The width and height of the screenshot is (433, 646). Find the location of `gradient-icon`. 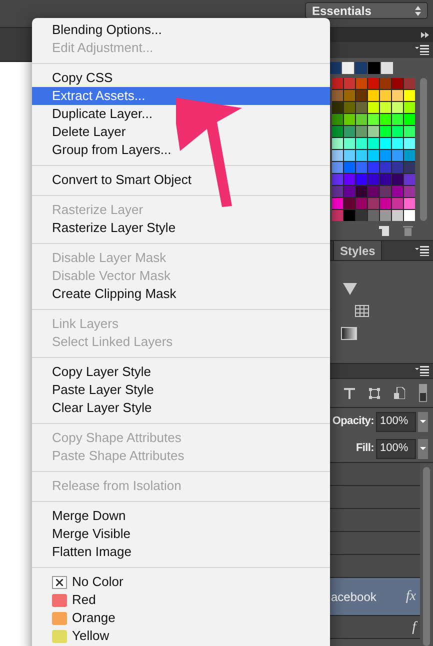

gradient-icon is located at coordinates (349, 333).